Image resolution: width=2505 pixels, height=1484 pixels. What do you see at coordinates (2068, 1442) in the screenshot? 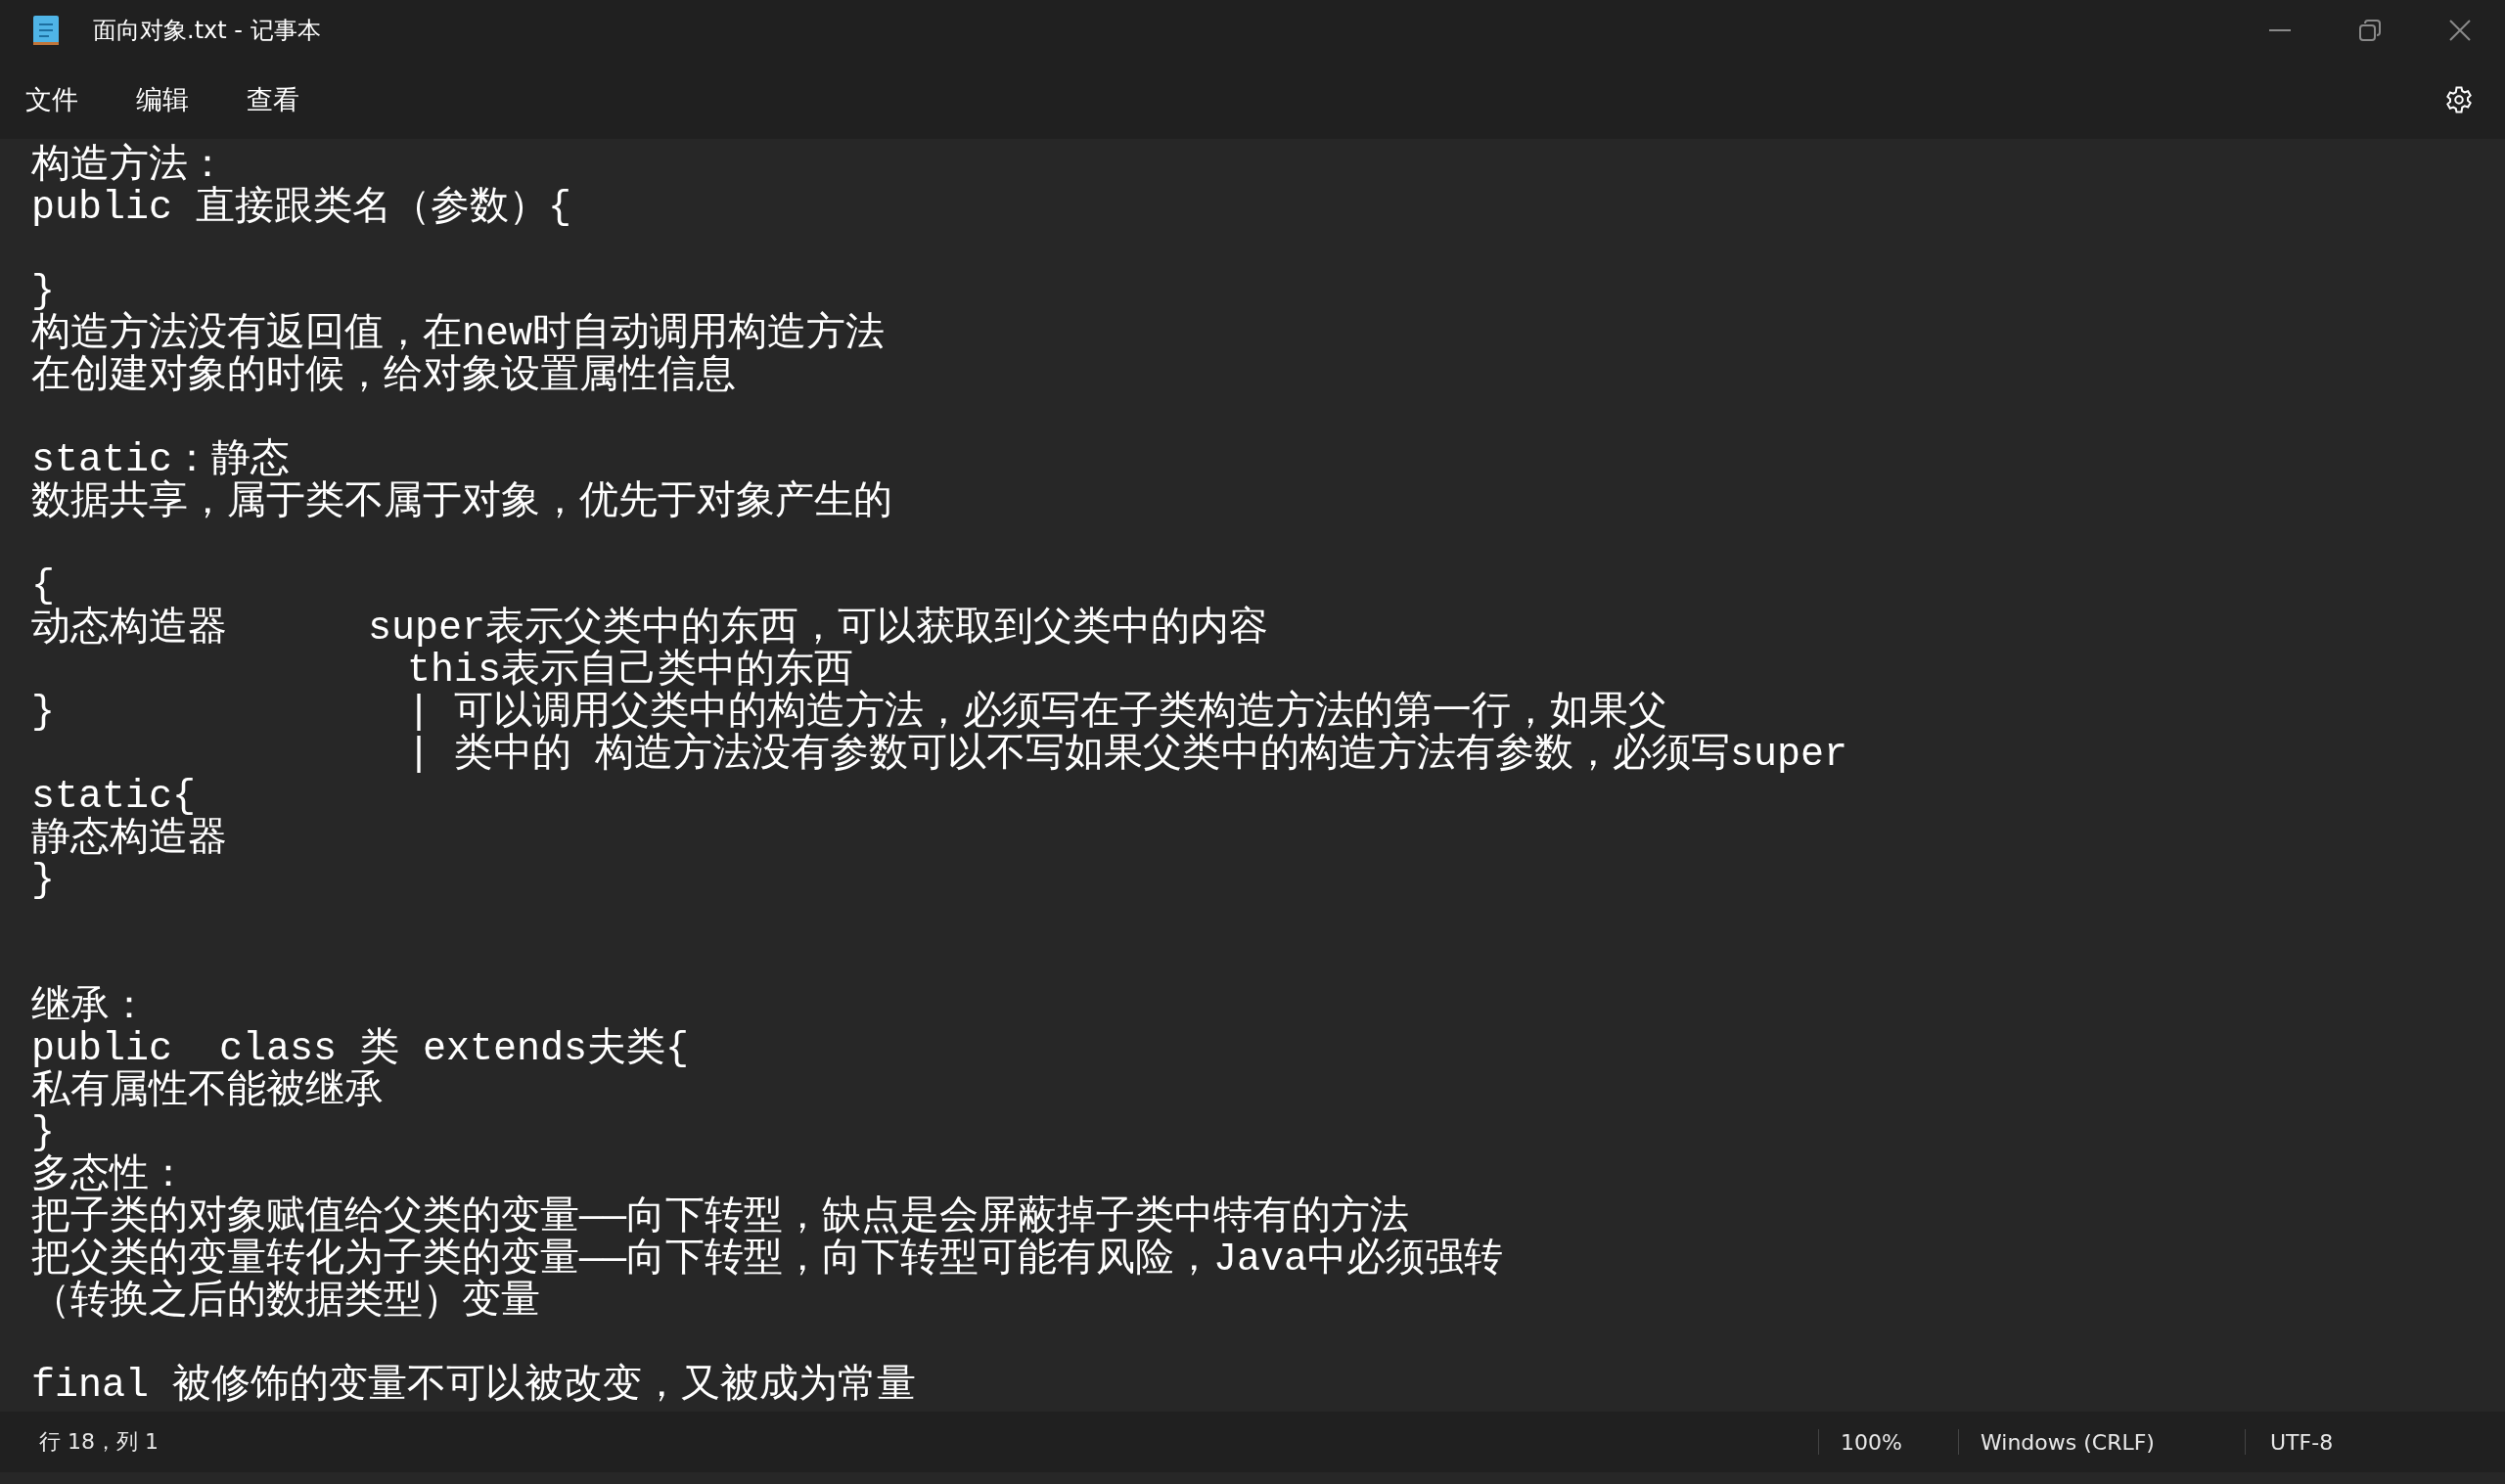
I see `line-ending: Windows (CRLF)` at bounding box center [2068, 1442].